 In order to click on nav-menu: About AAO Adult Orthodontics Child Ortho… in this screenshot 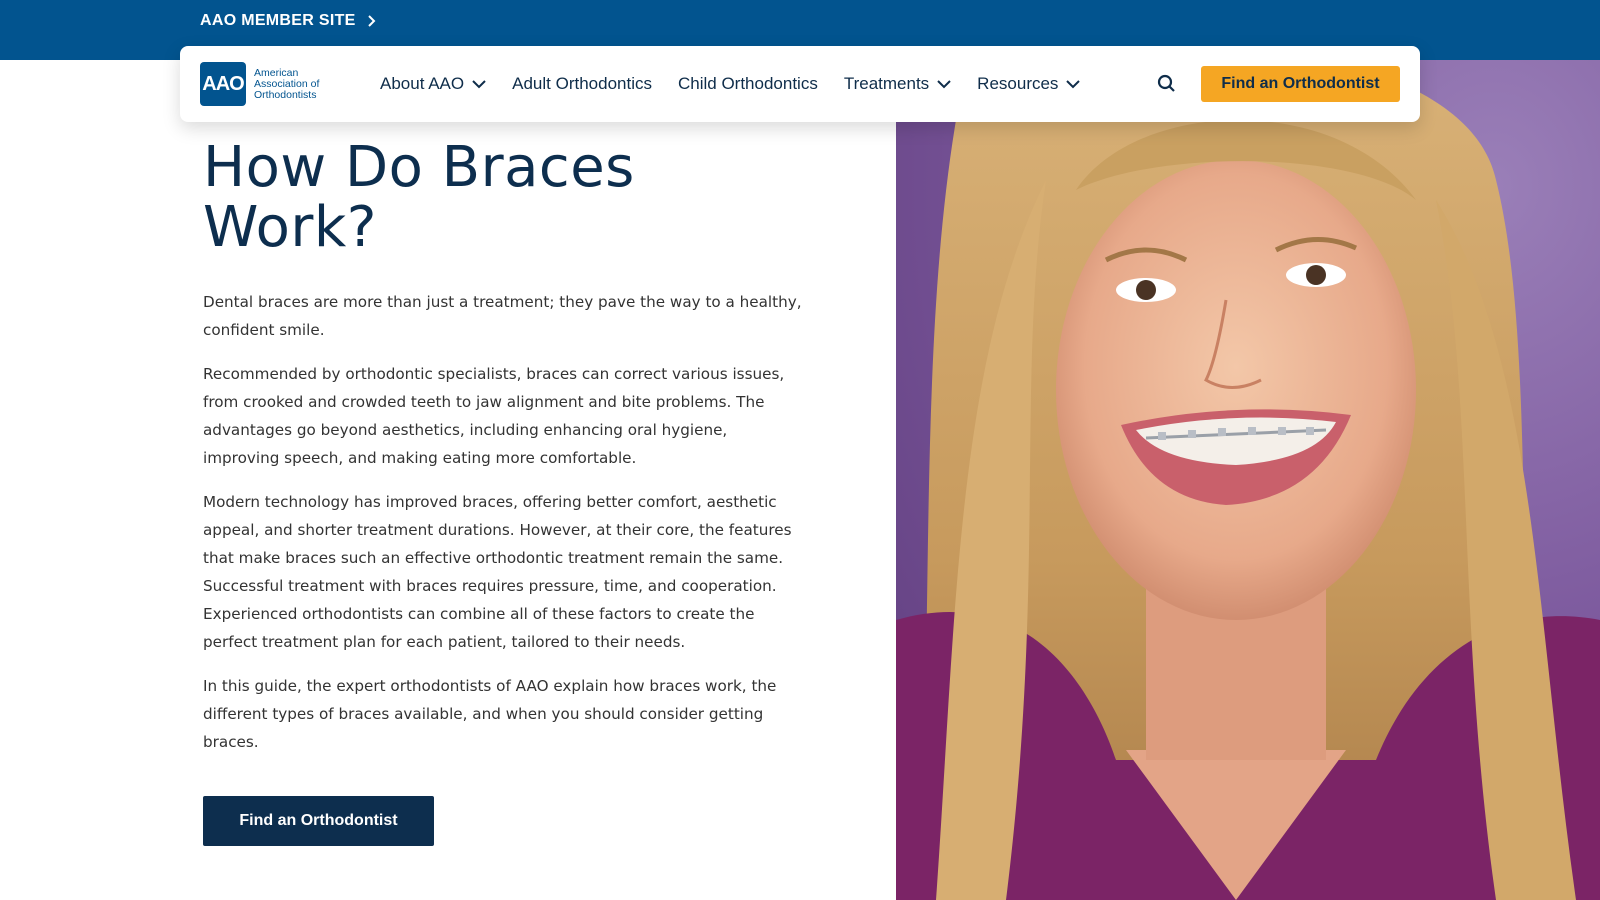, I will do `click(743, 84)`.